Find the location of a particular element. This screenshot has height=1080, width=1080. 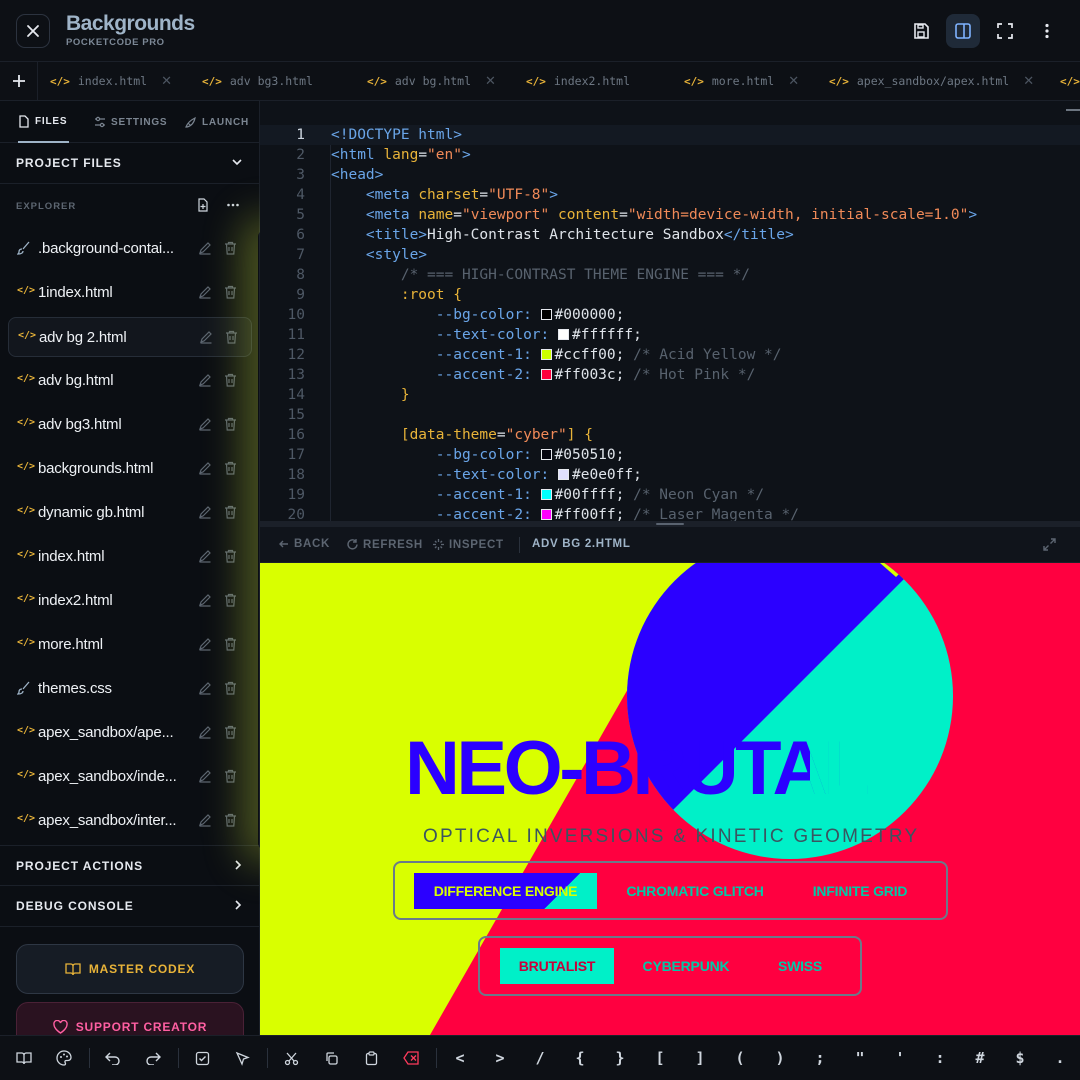

symbol-key: > is located at coordinates (500, 1058).